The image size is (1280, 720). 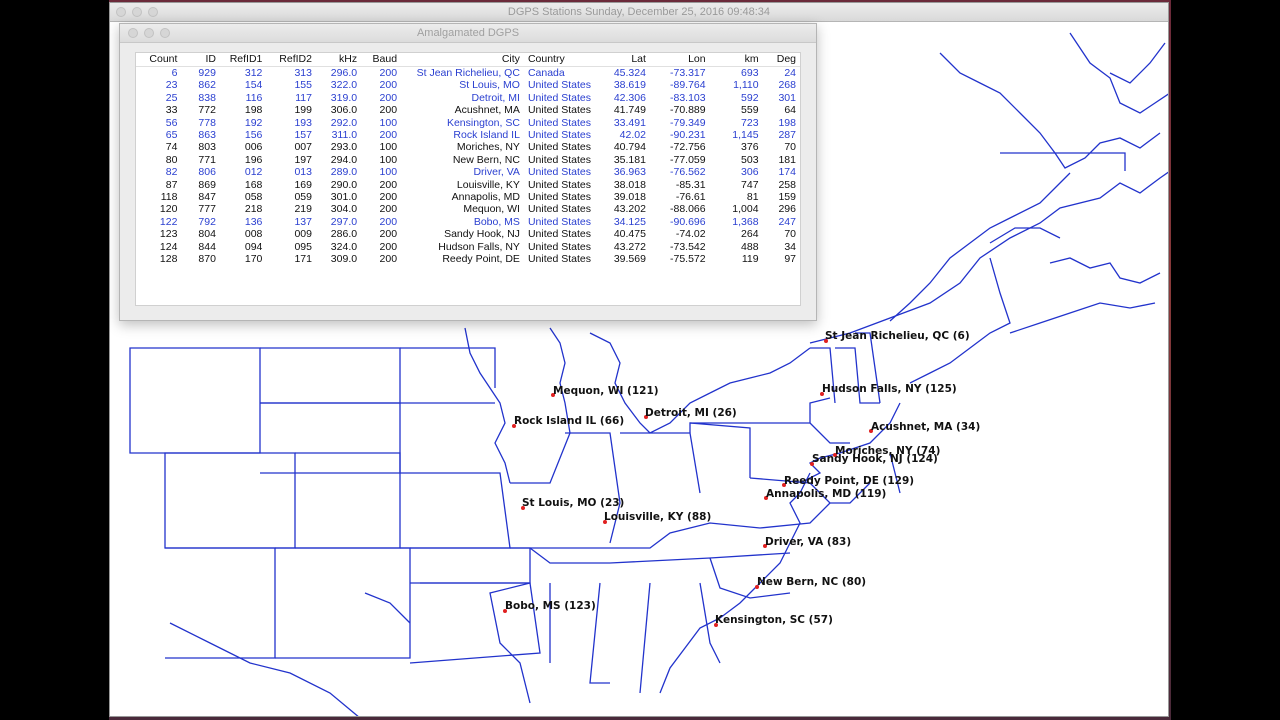 I want to click on cell-lat: 43.272, so click(x=629, y=246).